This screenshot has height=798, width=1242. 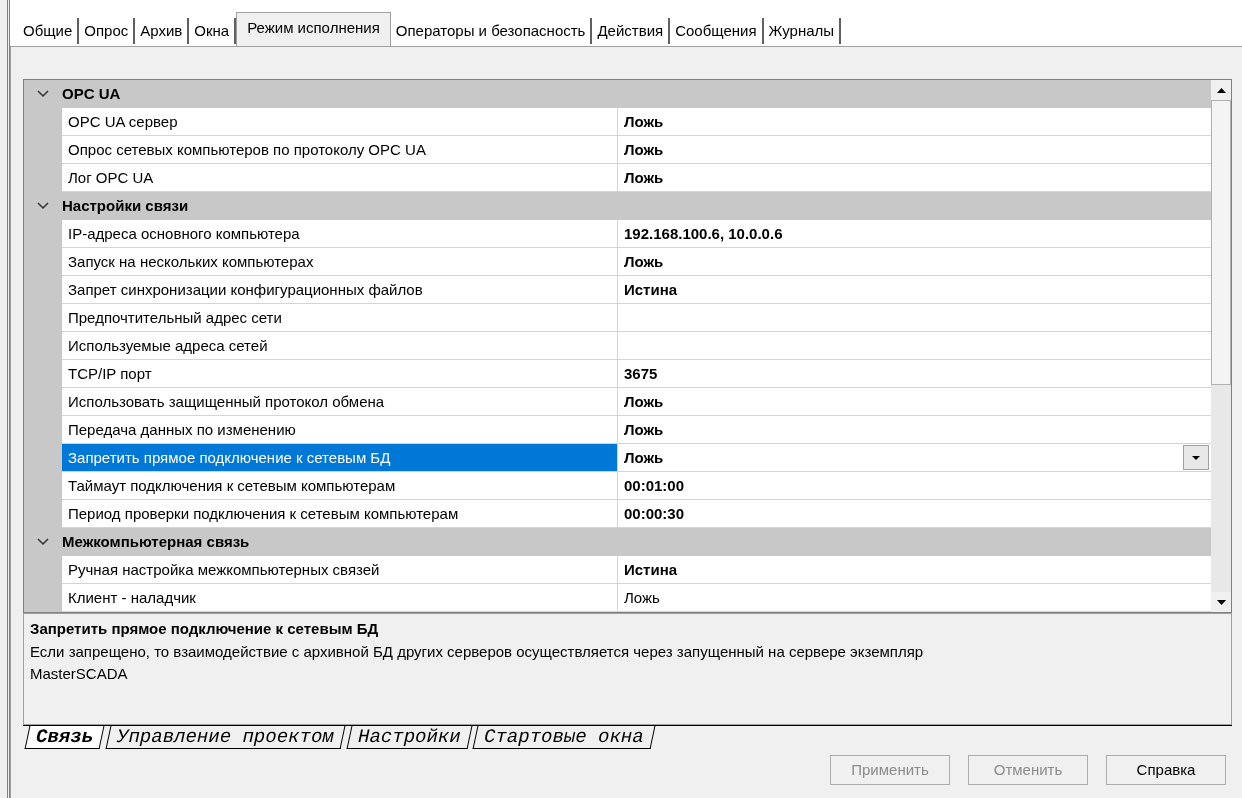 What do you see at coordinates (340, 262) in the screenshot?
I see `property-name: Запуск на нескольких компьютерах` at bounding box center [340, 262].